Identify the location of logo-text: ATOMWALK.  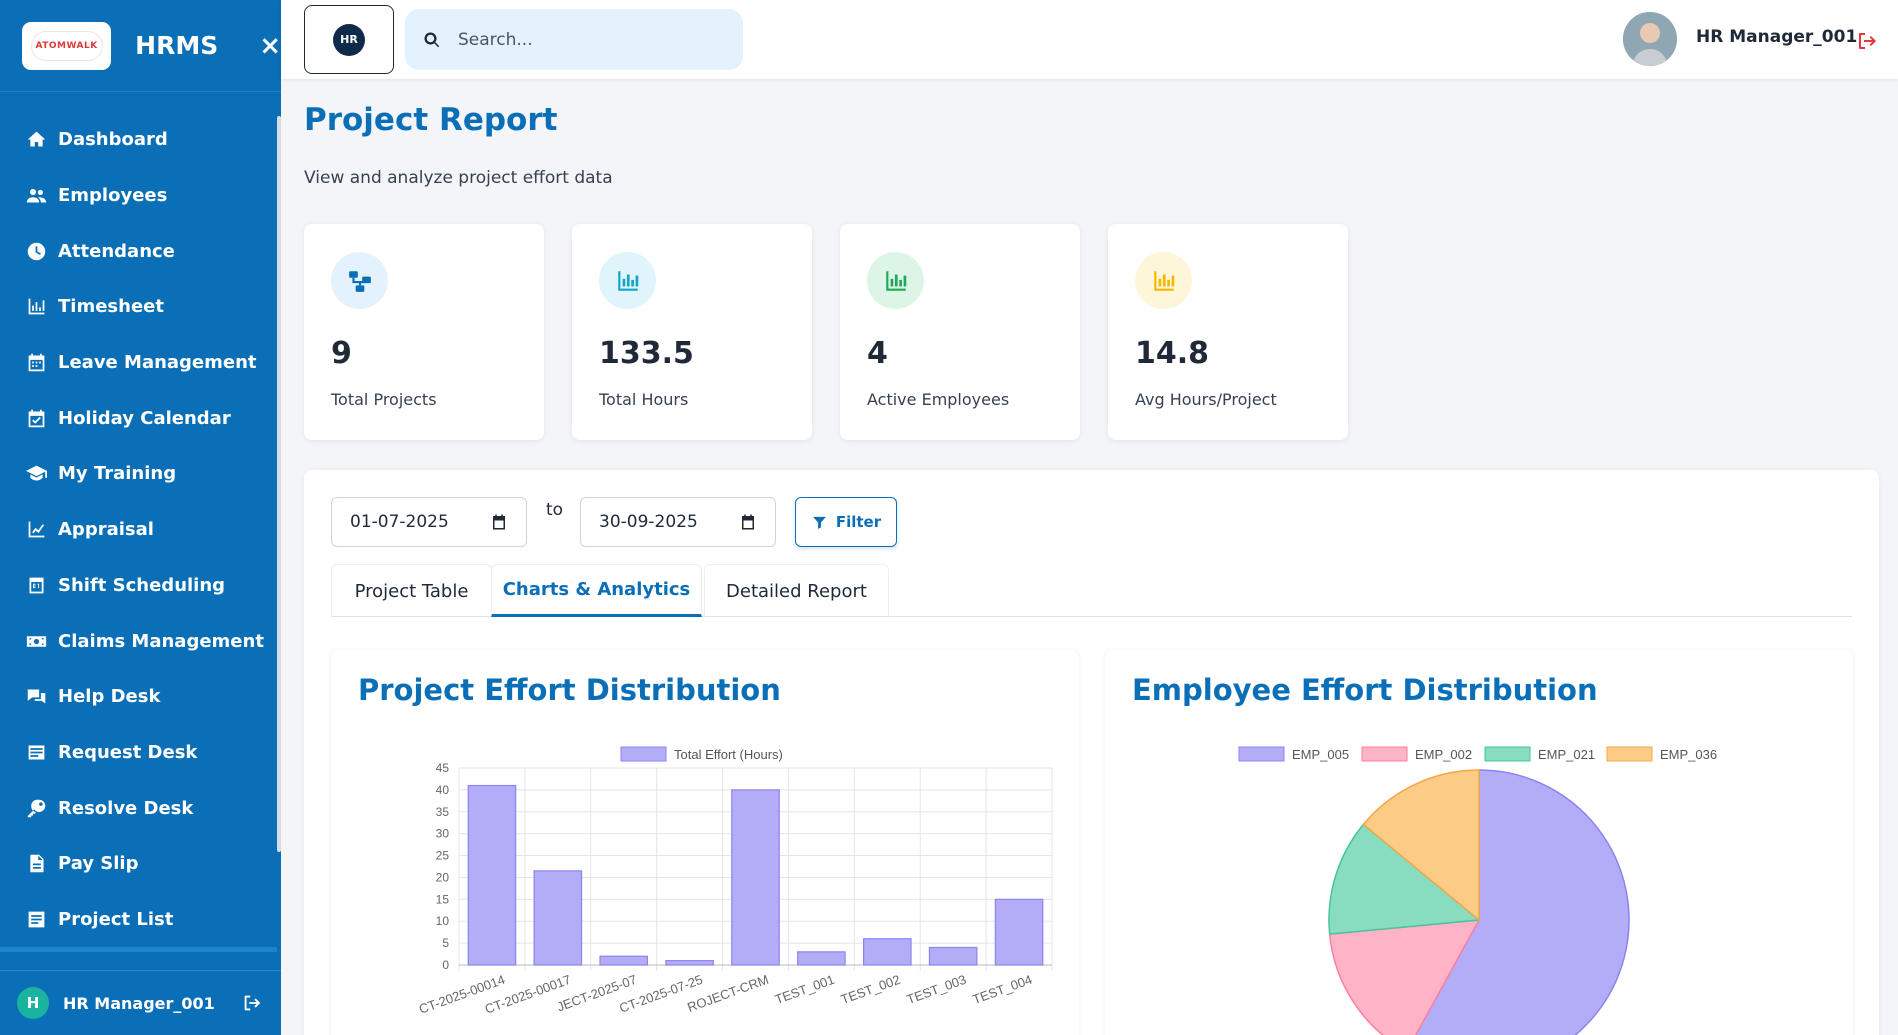
(66, 45).